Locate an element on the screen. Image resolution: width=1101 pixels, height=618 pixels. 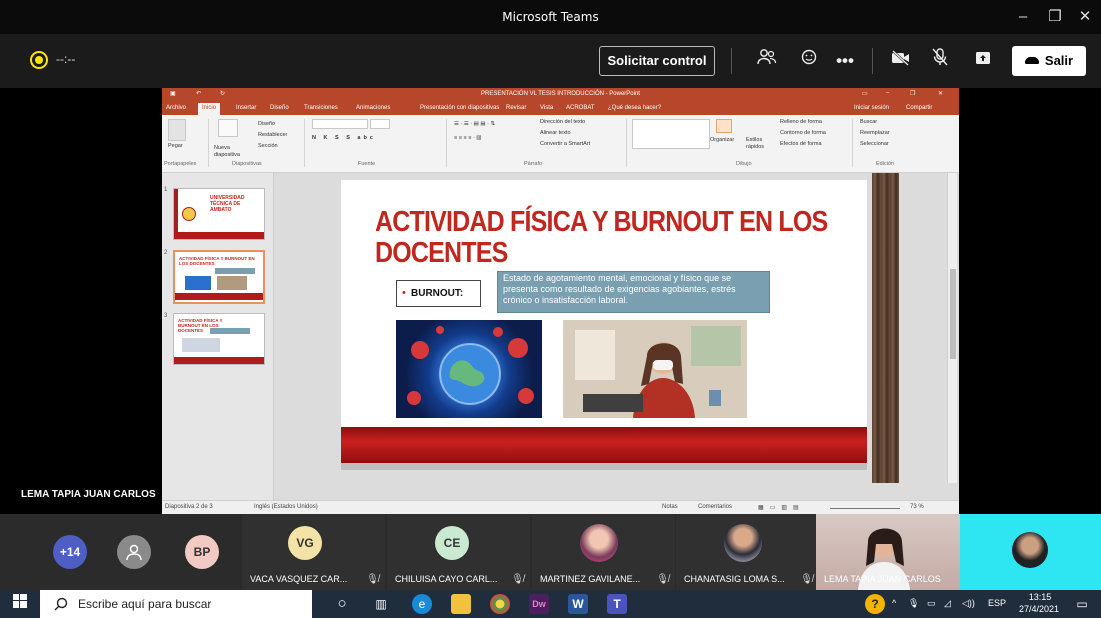
input-language: ESP is located at coordinates (997, 603).